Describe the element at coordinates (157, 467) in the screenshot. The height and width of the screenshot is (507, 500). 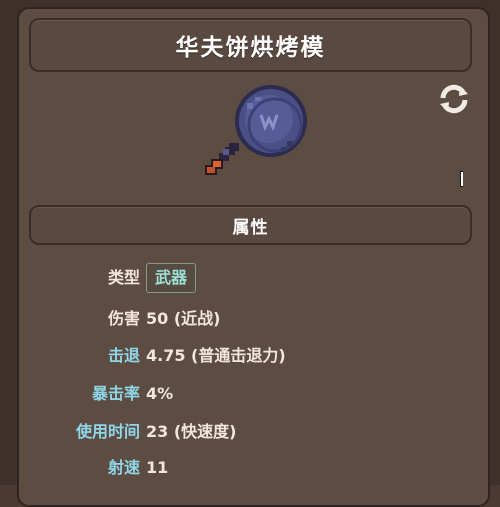
I see `stat-value: 11` at that location.